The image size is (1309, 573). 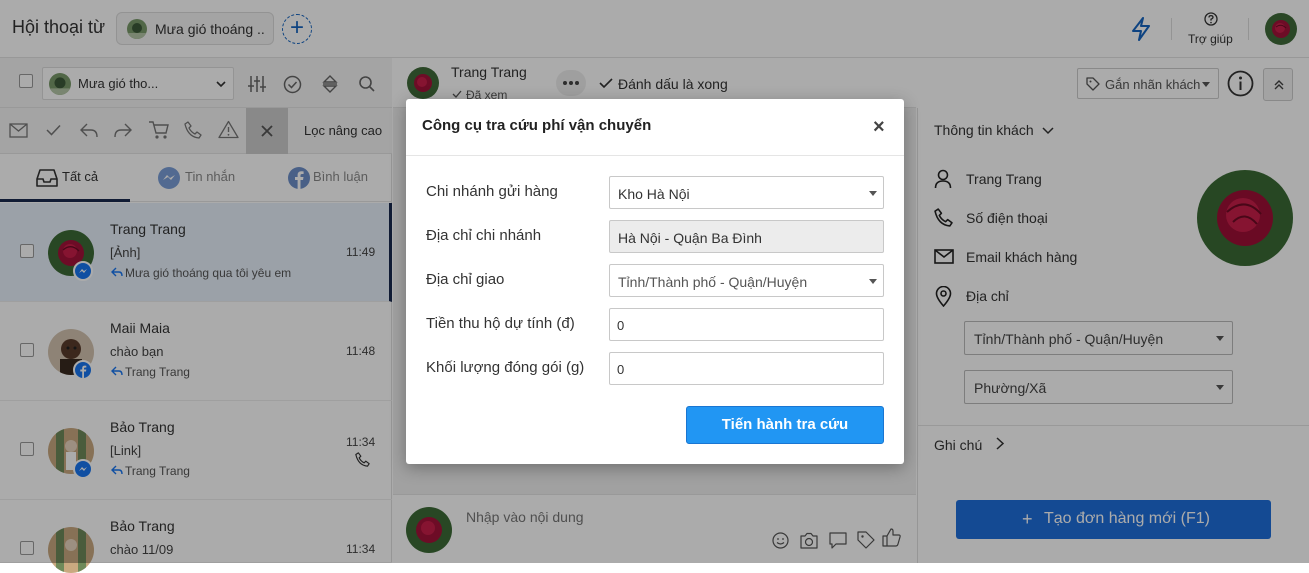 I want to click on modal-title: Công cụ tra cứu phí vận chuyển, so click(x=537, y=125).